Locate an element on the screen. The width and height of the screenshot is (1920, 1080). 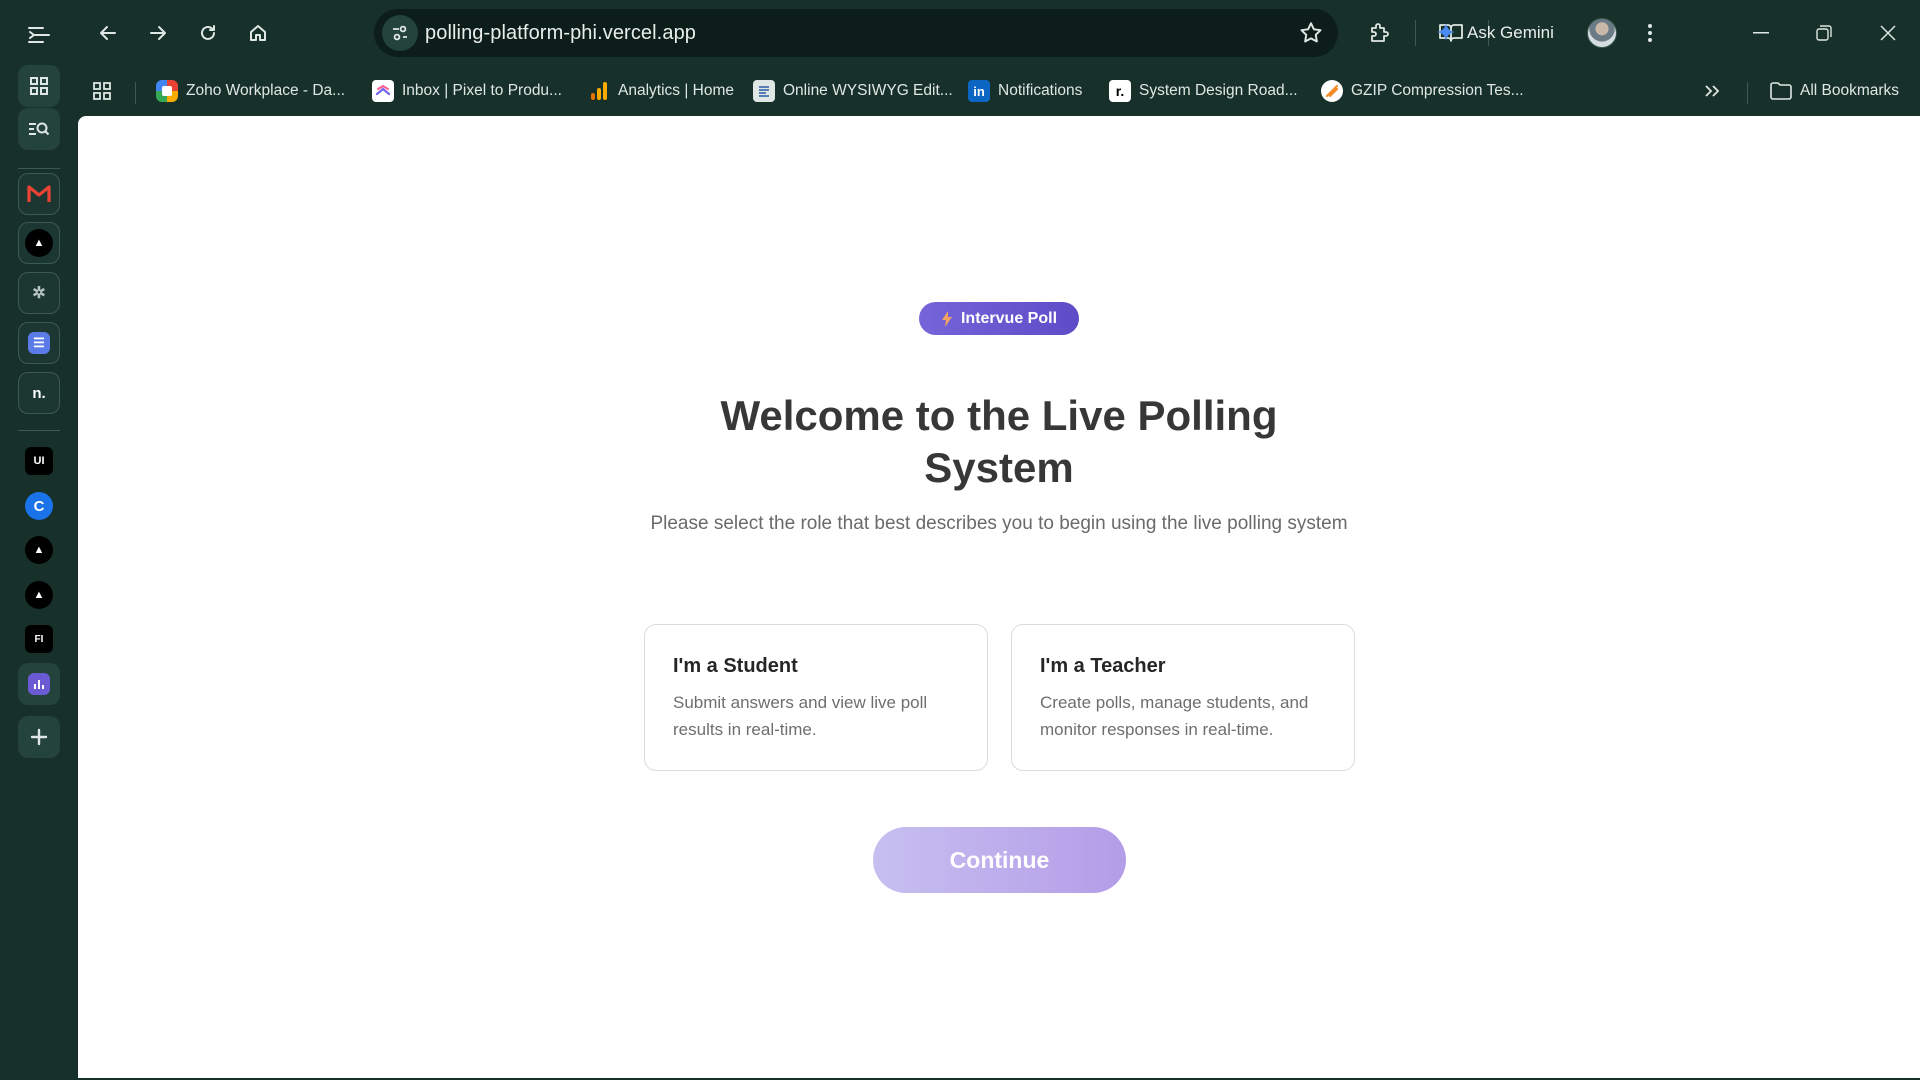
reload-icon is located at coordinates (208, 33).